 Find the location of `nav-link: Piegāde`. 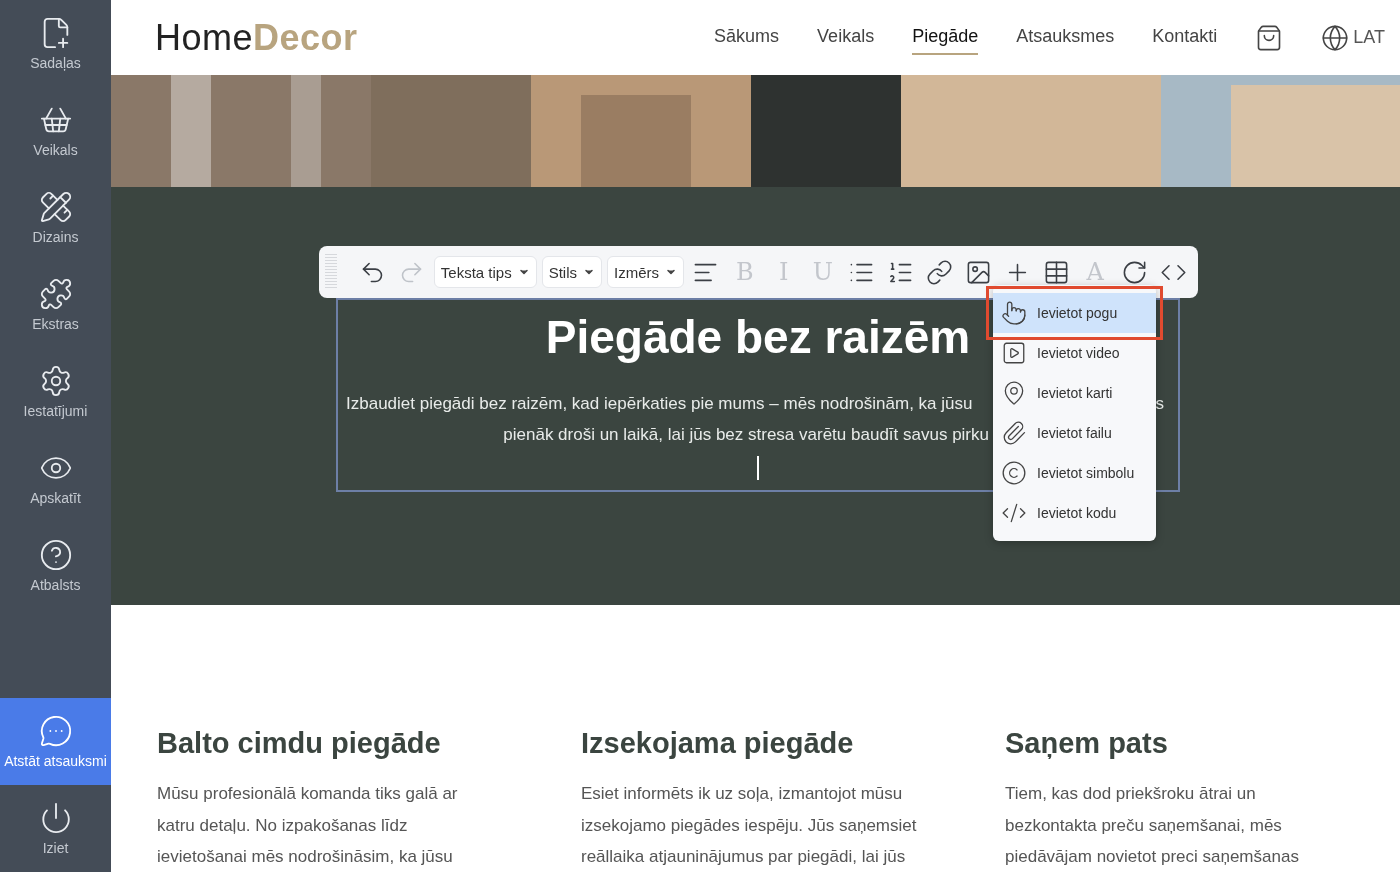

nav-link: Piegāde is located at coordinates (945, 37).